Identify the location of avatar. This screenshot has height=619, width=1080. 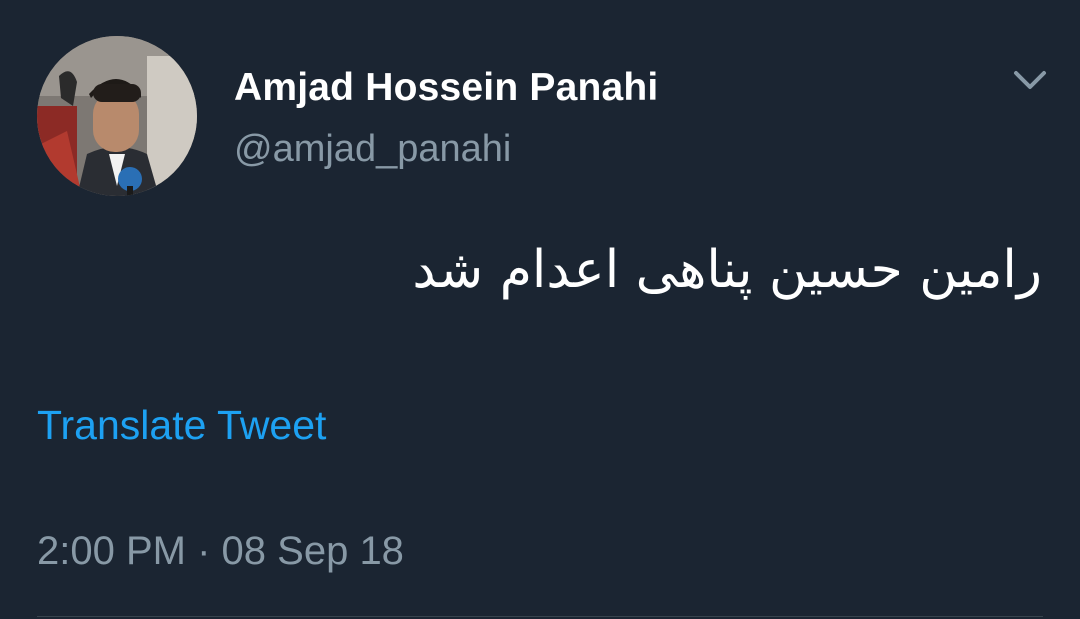
(117, 116).